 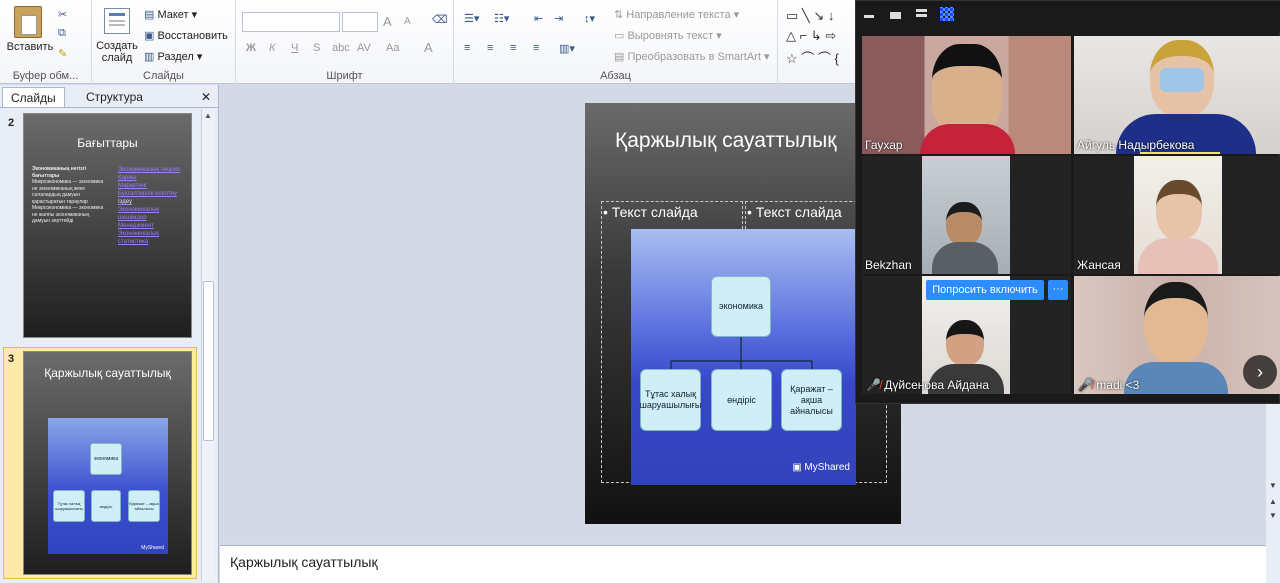 What do you see at coordinates (985, 290) in the screenshot?
I see `ask-to-unmute-button: Попросить включить` at bounding box center [985, 290].